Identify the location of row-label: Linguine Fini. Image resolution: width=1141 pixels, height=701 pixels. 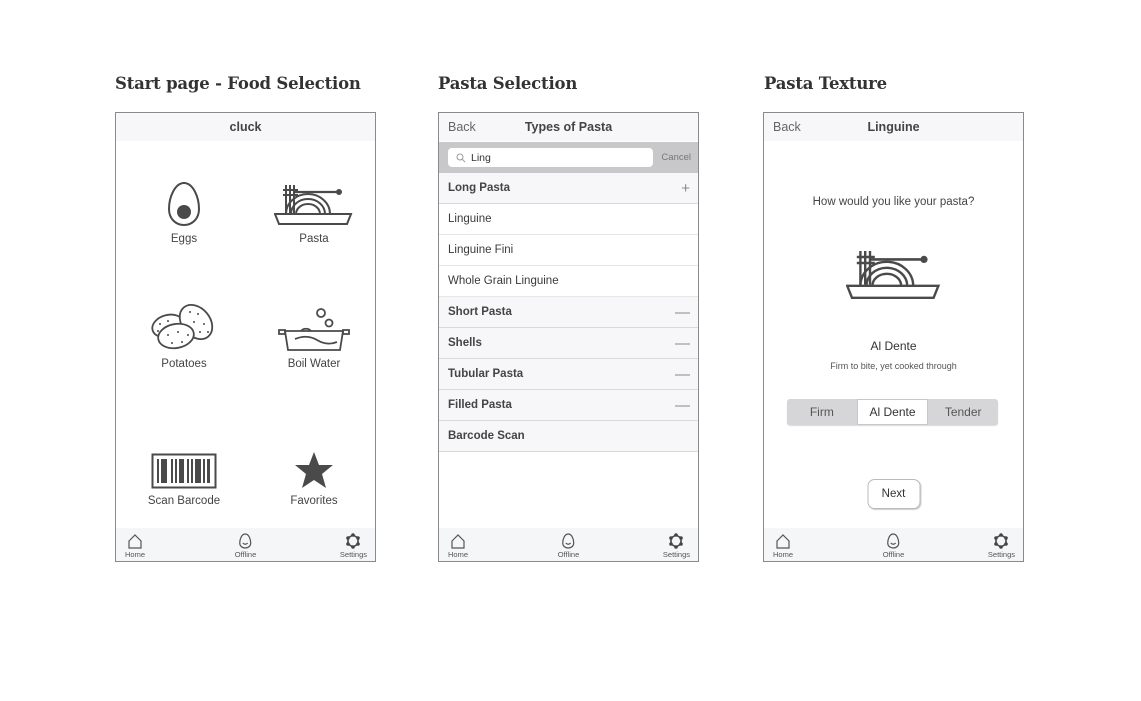
(481, 250).